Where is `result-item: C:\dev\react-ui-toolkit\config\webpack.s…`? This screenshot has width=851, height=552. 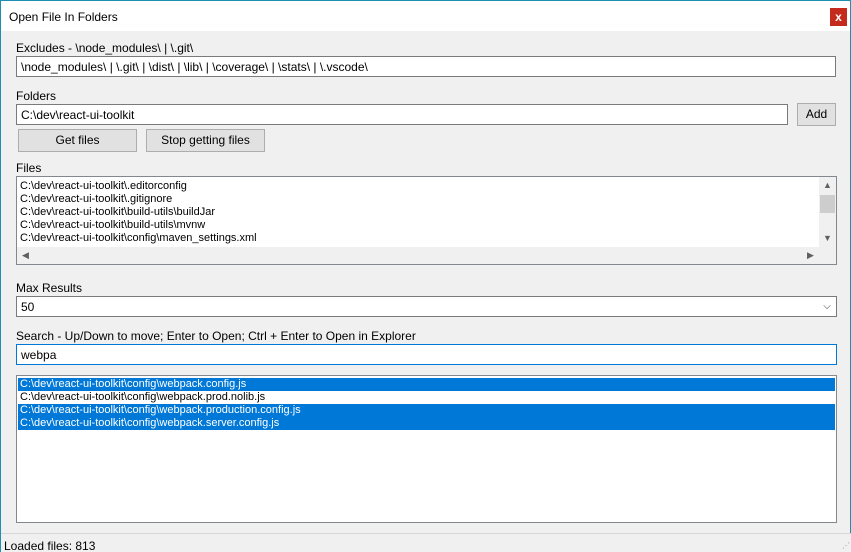 result-item: C:\dev\react-ui-toolkit\config\webpack.s… is located at coordinates (426, 423).